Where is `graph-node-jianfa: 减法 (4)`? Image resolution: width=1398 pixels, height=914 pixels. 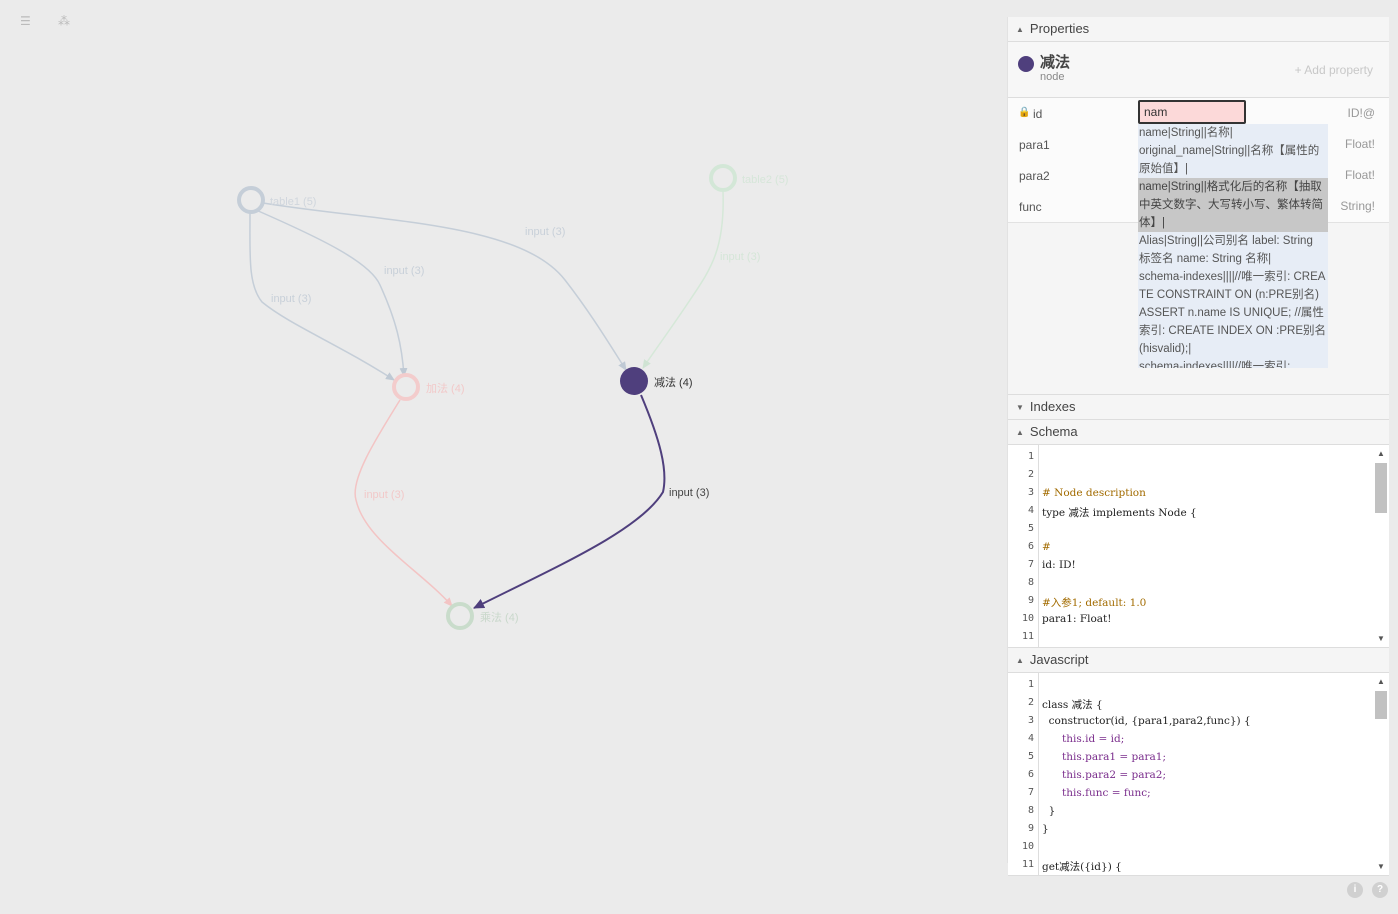
graph-node-jianfa: 减法 (4) is located at coordinates (656, 381).